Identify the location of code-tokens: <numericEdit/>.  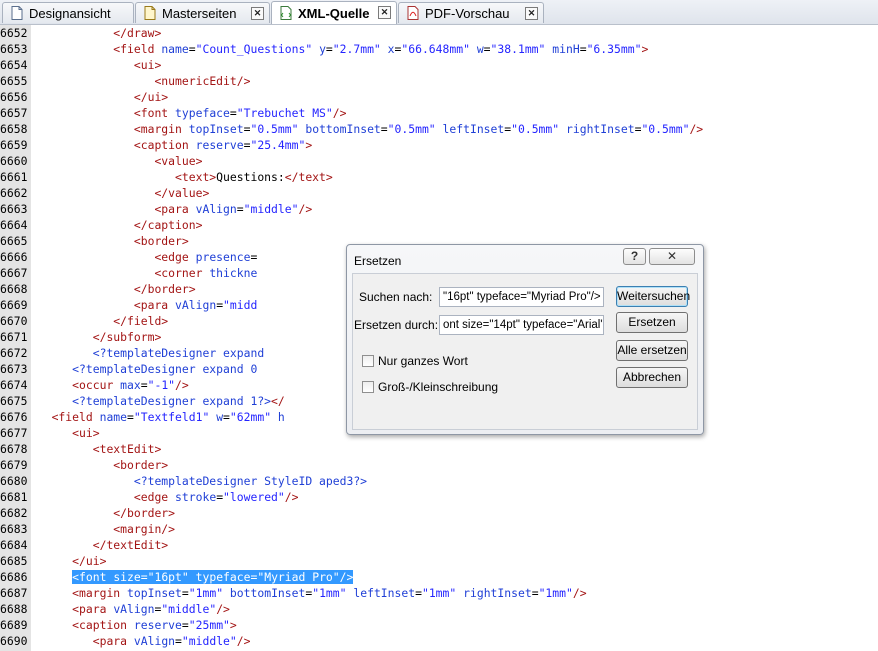
(202, 81).